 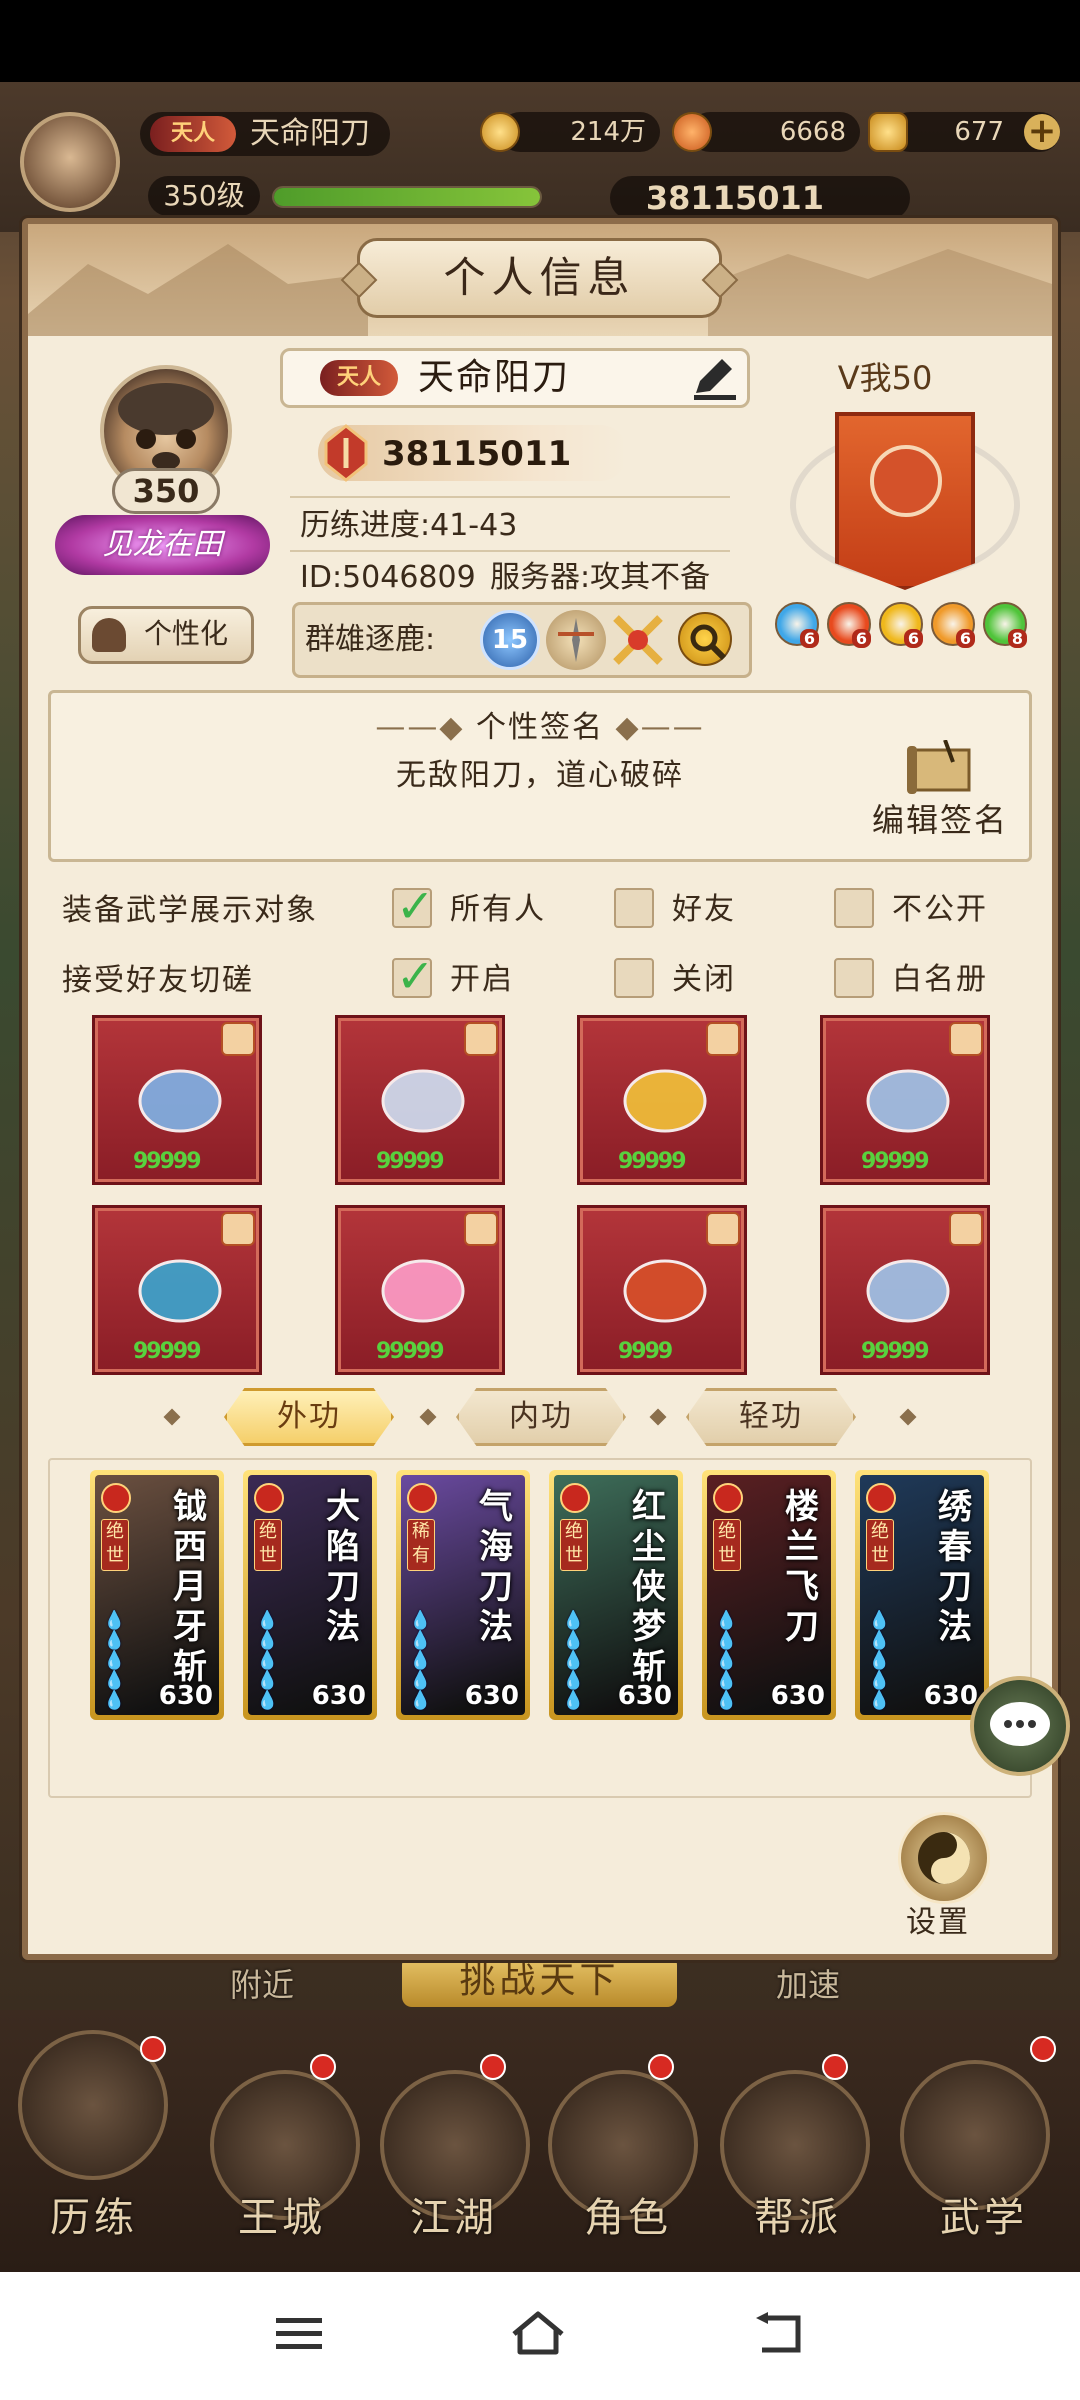 What do you see at coordinates (190, 1587) in the screenshot?
I see `skill-name: 钺西月牙斩` at bounding box center [190, 1587].